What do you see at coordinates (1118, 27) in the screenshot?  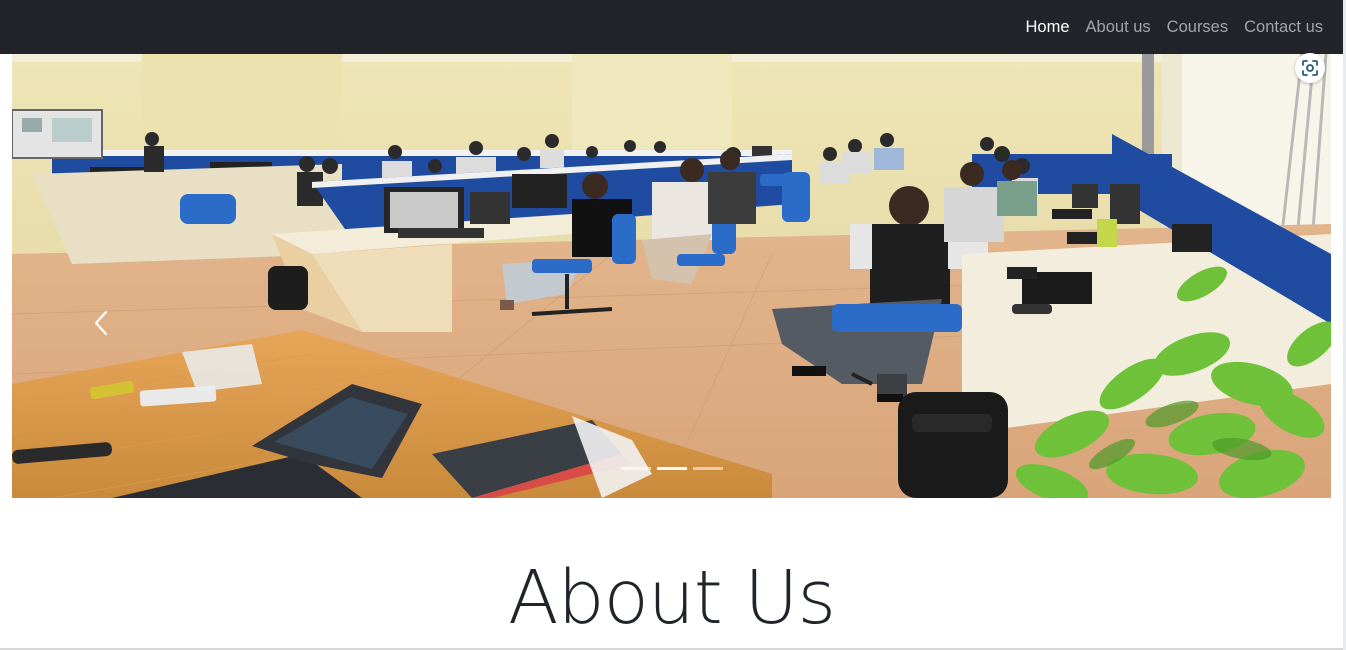 I see `nav-link-about-us: About us` at bounding box center [1118, 27].